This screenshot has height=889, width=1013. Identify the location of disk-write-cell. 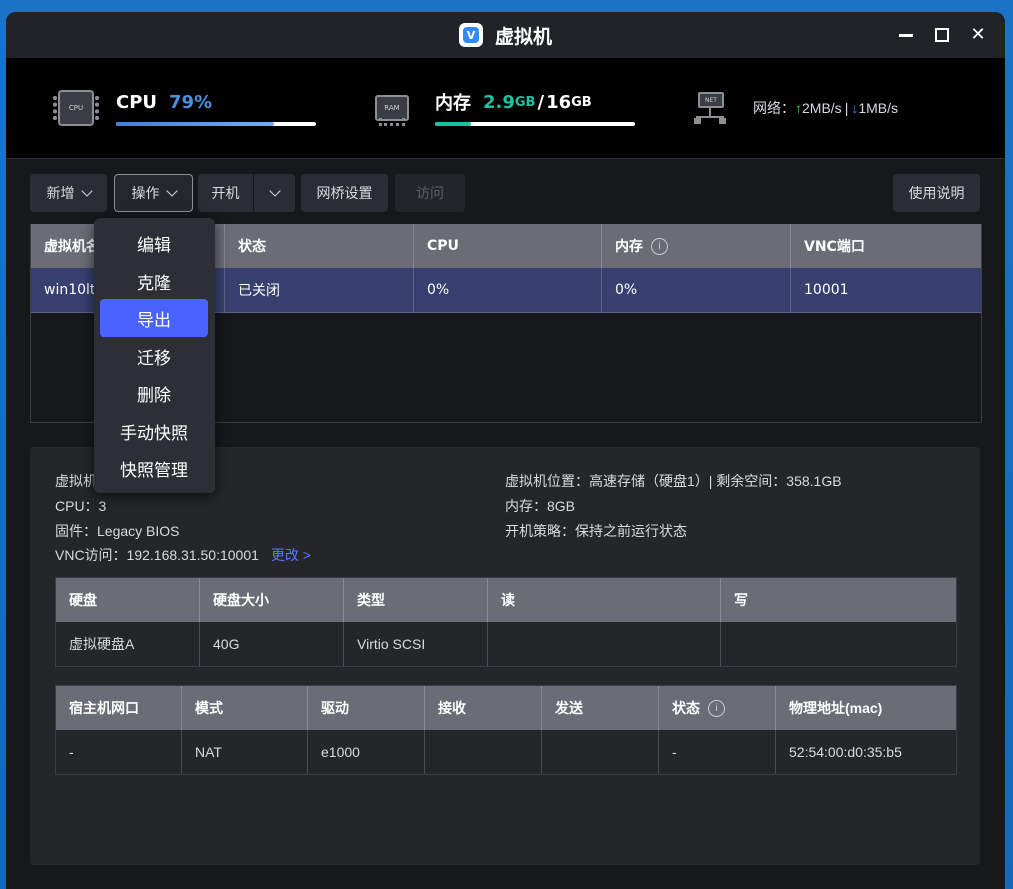
(837, 644).